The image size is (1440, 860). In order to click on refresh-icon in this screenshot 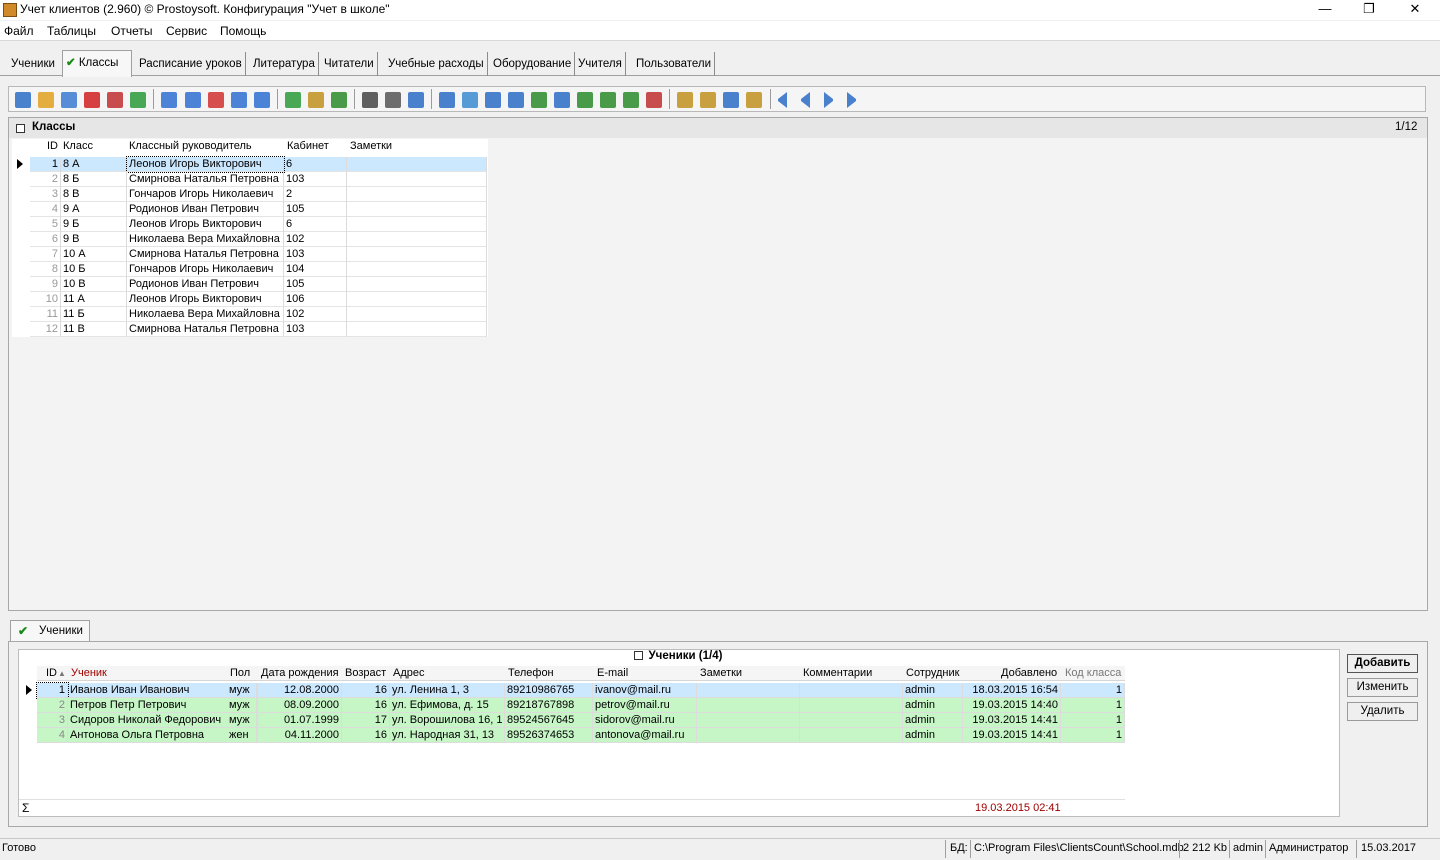, I will do `click(138, 100)`.